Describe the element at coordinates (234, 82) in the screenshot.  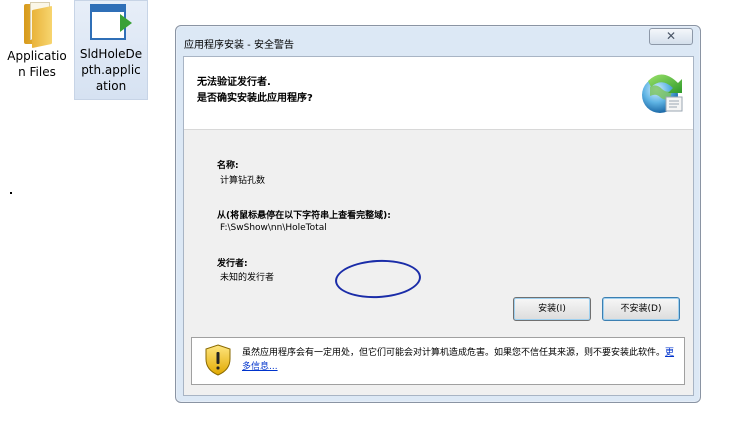
I see `header-unverified-publisher: 无法验证发行者.` at that location.